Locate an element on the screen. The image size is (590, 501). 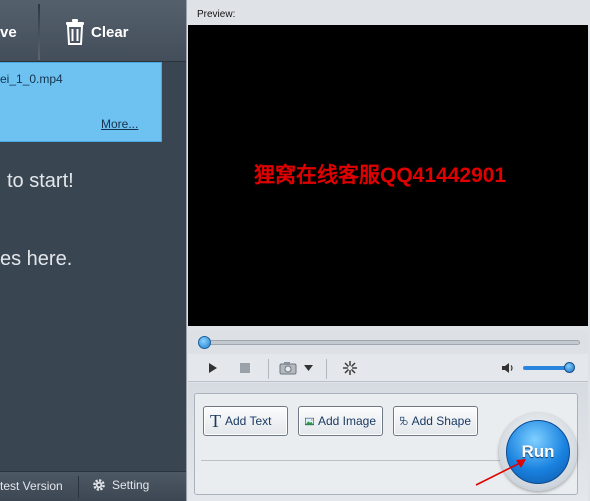
watermark-text: 狸窝在线客服QQ41442901 is located at coordinates (380, 175).